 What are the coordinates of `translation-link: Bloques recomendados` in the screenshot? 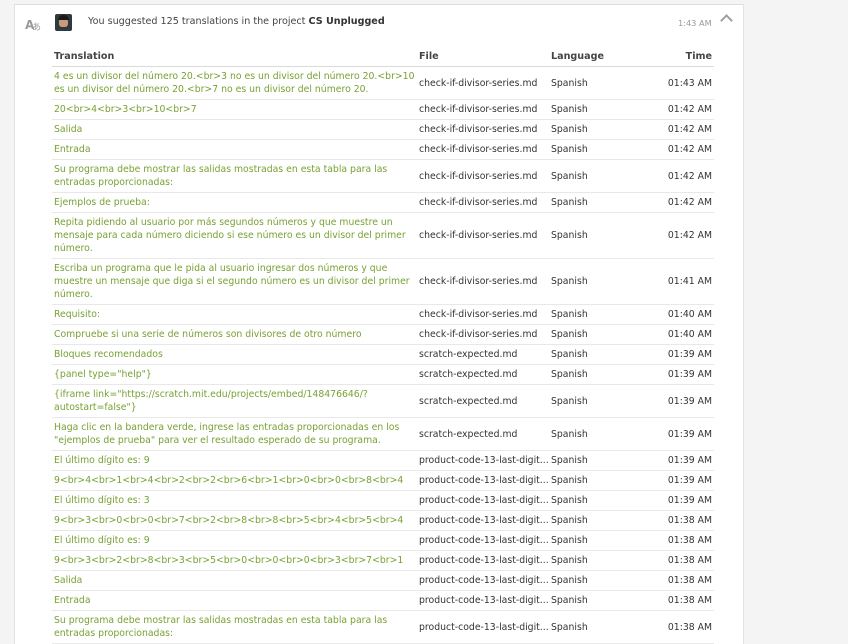 It's located at (234, 354).